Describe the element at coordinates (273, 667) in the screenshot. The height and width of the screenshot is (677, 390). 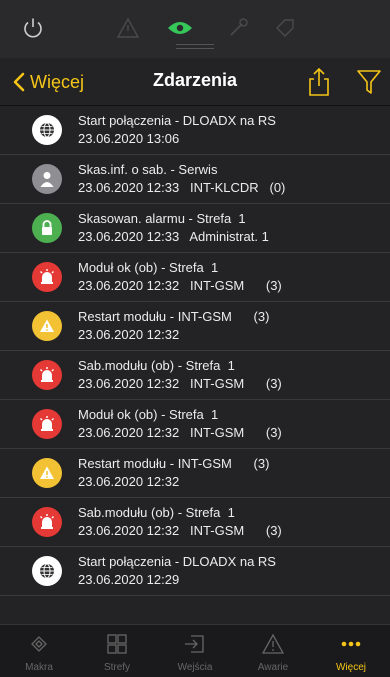
I see `tab-label: Awarie` at that location.